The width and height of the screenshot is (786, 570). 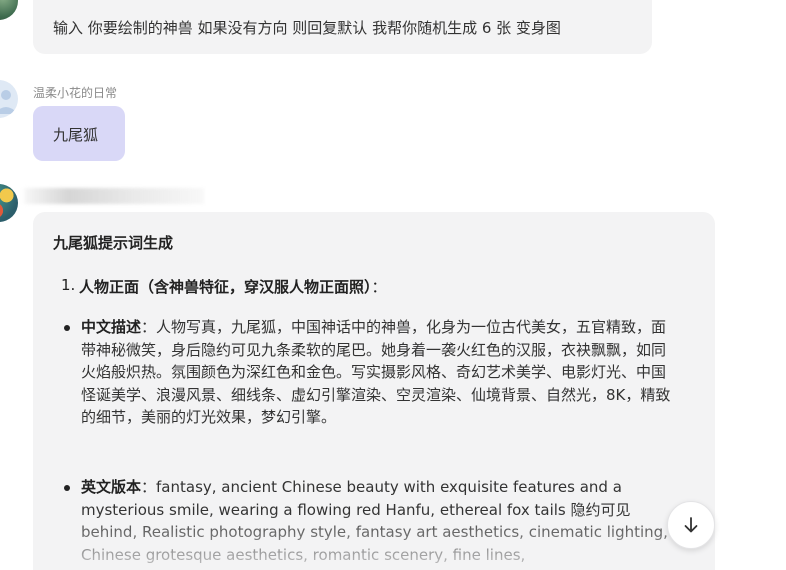 What do you see at coordinates (113, 243) in the screenshot?
I see `bot-heading: 九尾狐提示词生成` at bounding box center [113, 243].